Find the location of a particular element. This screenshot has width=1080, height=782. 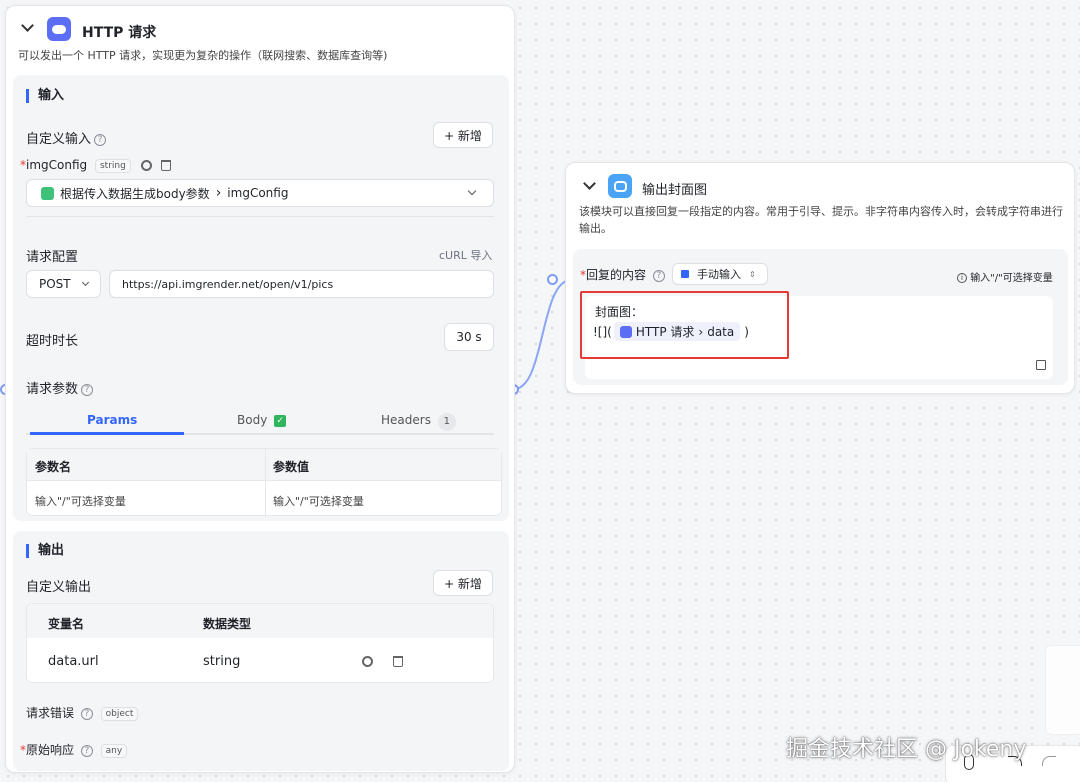

output-col-var: 变量名 is located at coordinates (66, 624).